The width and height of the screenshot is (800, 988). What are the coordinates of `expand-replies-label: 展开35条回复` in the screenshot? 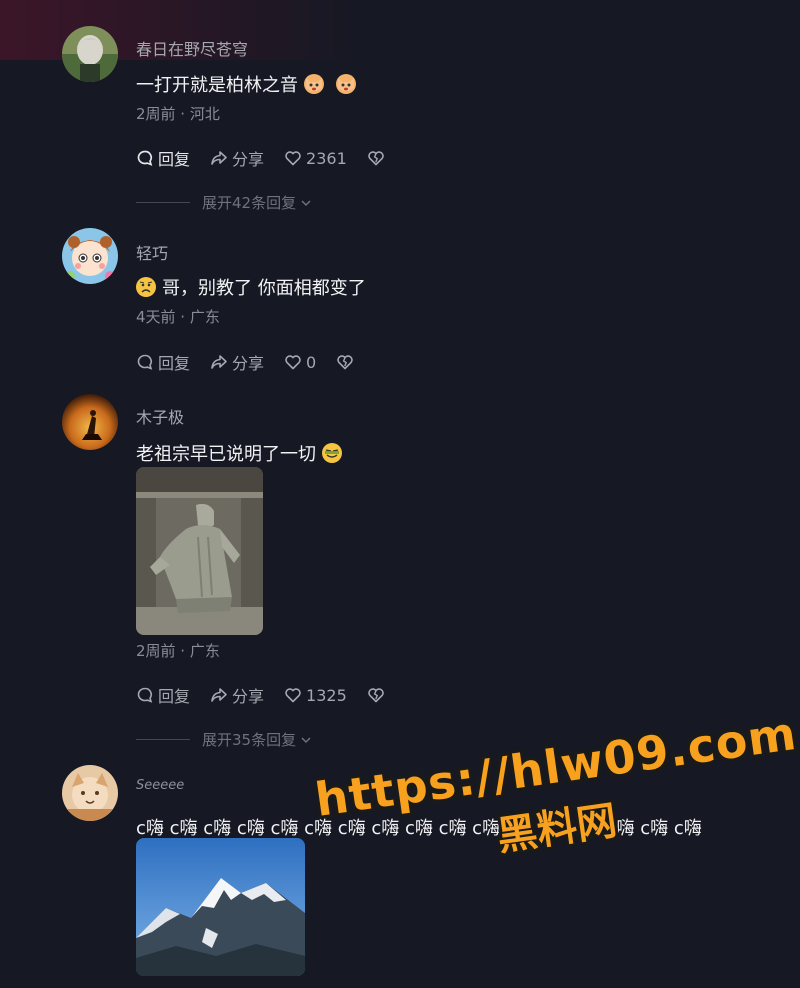 It's located at (249, 740).